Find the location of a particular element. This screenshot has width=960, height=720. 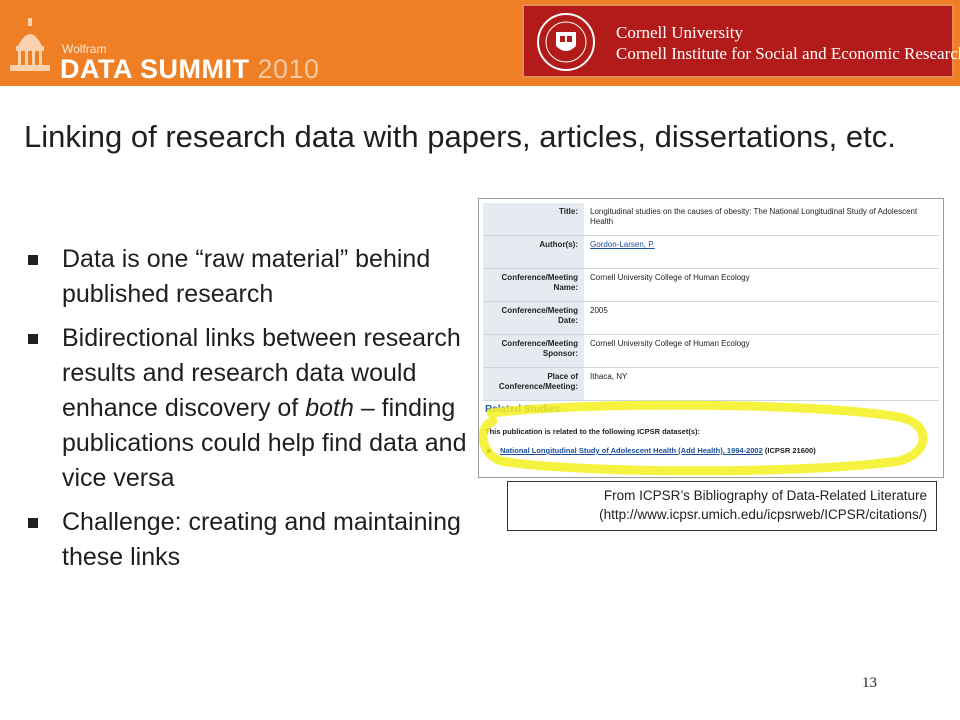

record-row: Place of Conference/Meeting: Ithaca, NY is located at coordinates (711, 384).